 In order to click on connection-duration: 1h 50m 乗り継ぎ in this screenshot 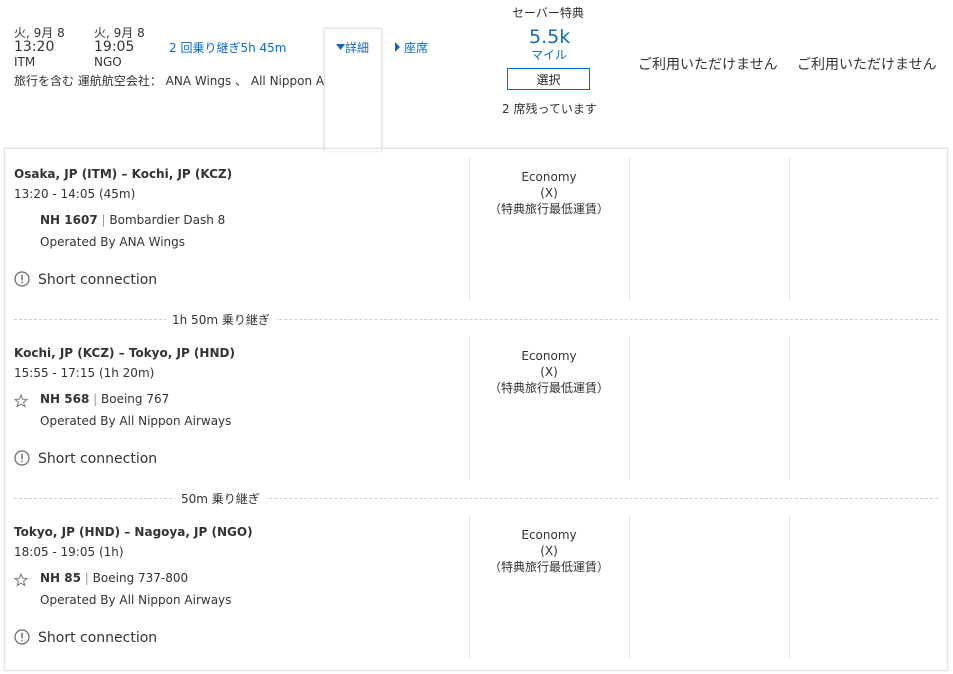, I will do `click(221, 319)`.